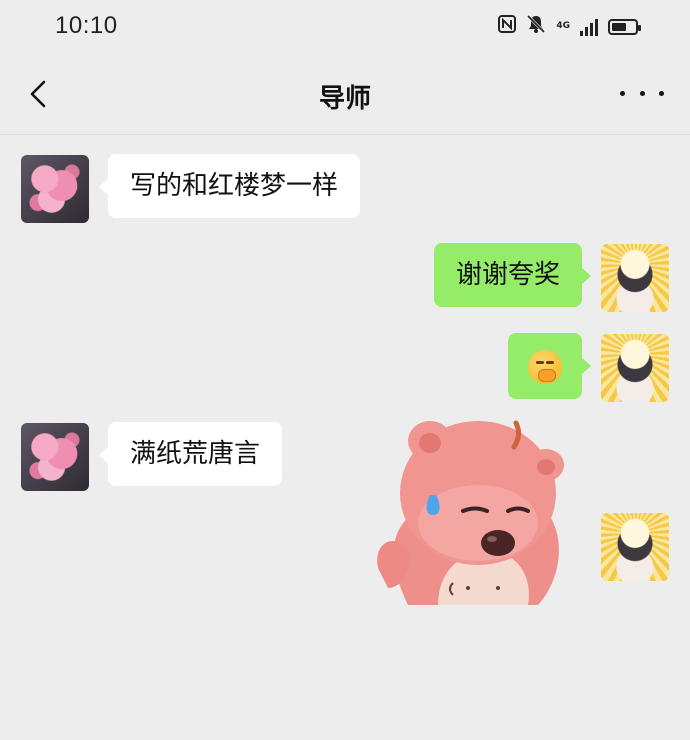  I want to click on network-type: 4G, so click(563, 26).